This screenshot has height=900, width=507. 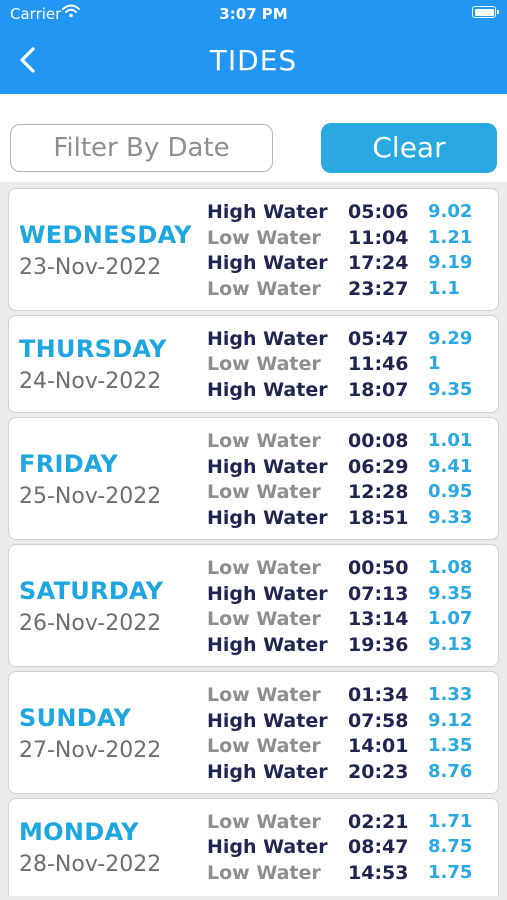 I want to click on tide-height: 8.76, so click(x=450, y=771).